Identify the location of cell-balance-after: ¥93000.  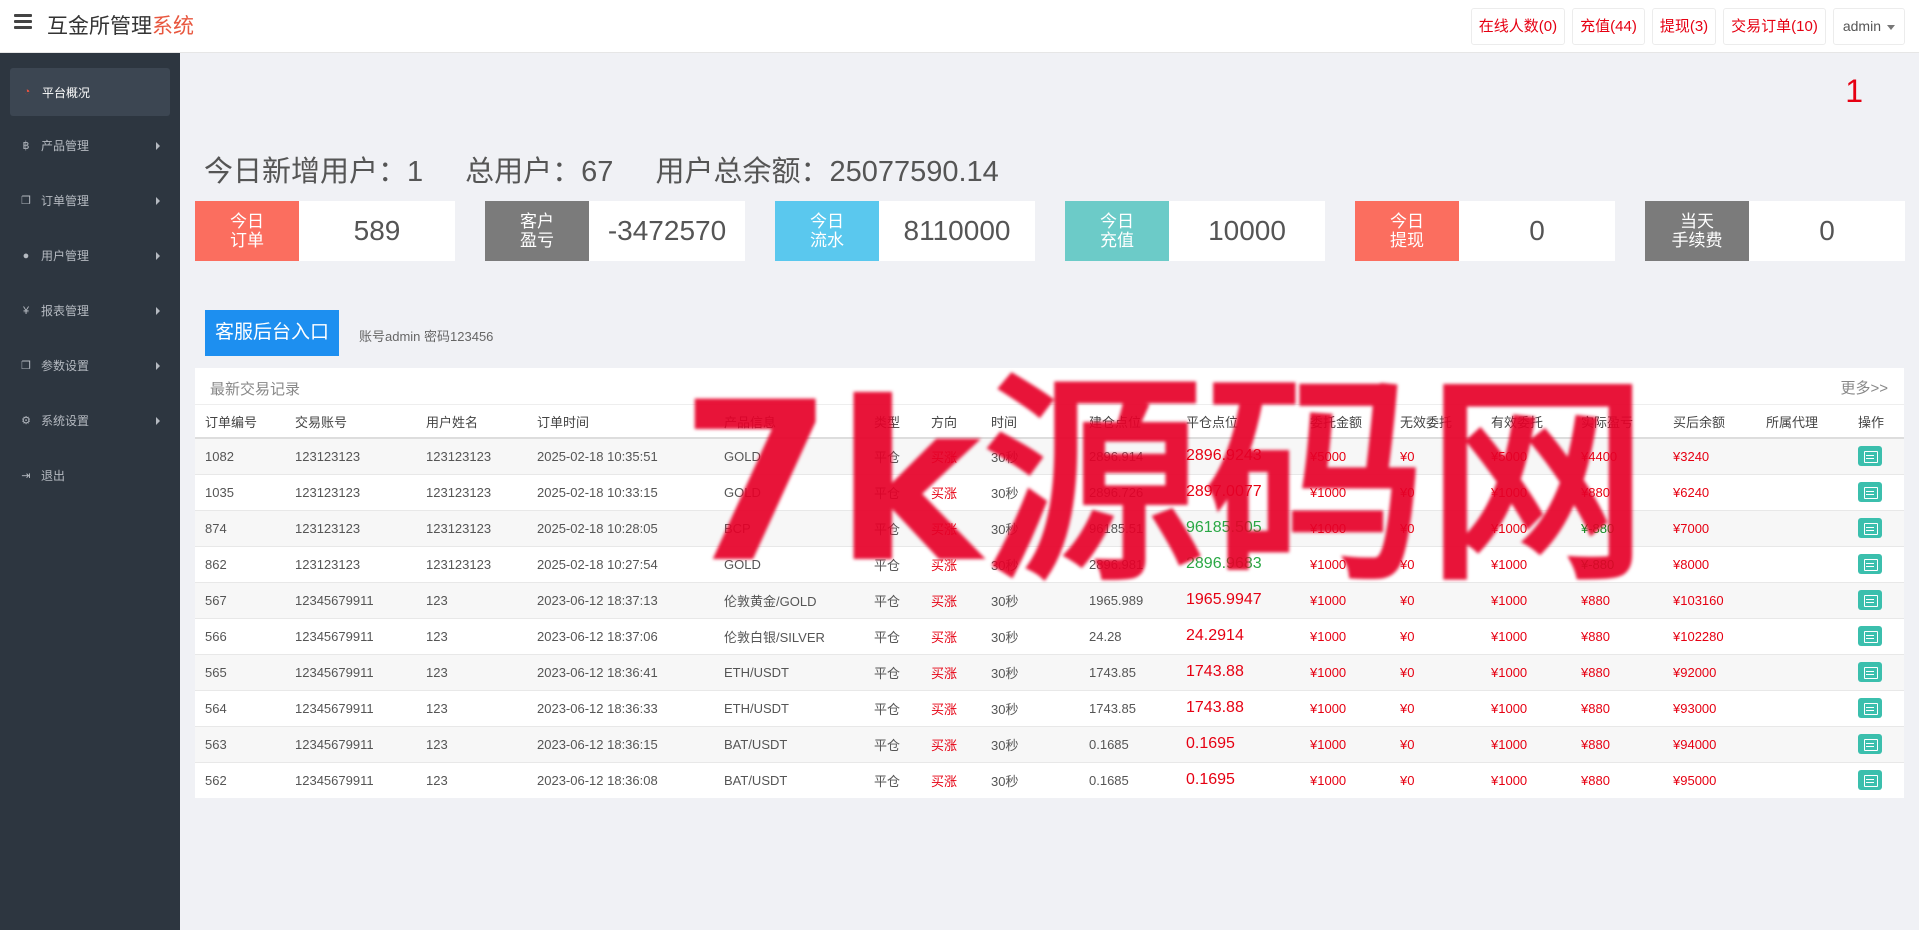
(1709, 707).